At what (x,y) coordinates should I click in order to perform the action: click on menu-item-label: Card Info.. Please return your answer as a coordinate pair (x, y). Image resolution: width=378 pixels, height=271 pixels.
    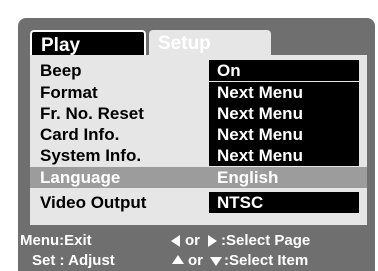
    Looking at the image, I should click on (80, 134).